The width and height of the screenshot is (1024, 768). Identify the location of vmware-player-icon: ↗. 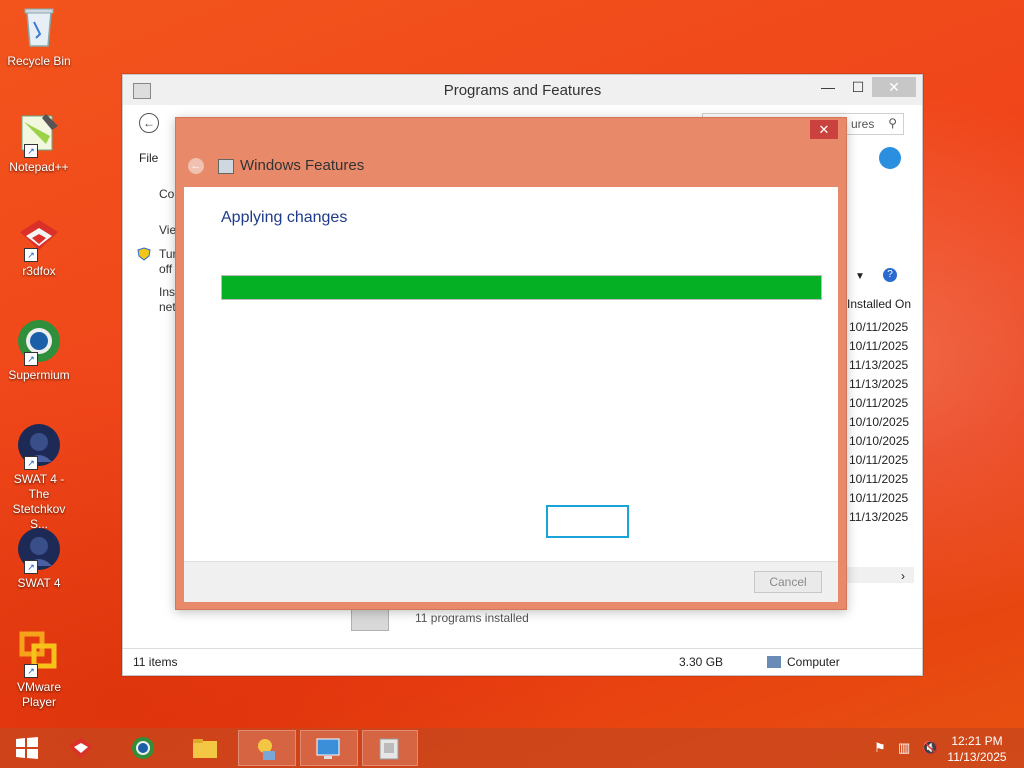
(39, 654).